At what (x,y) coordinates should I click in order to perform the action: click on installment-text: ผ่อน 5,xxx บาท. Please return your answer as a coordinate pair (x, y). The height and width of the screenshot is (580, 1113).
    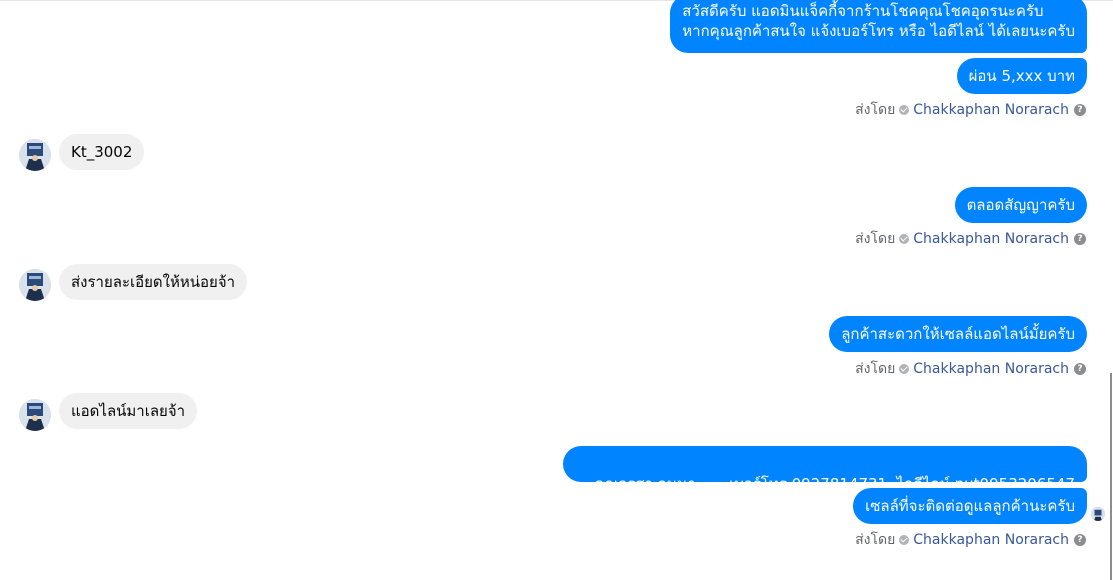
    Looking at the image, I should click on (1021, 76).